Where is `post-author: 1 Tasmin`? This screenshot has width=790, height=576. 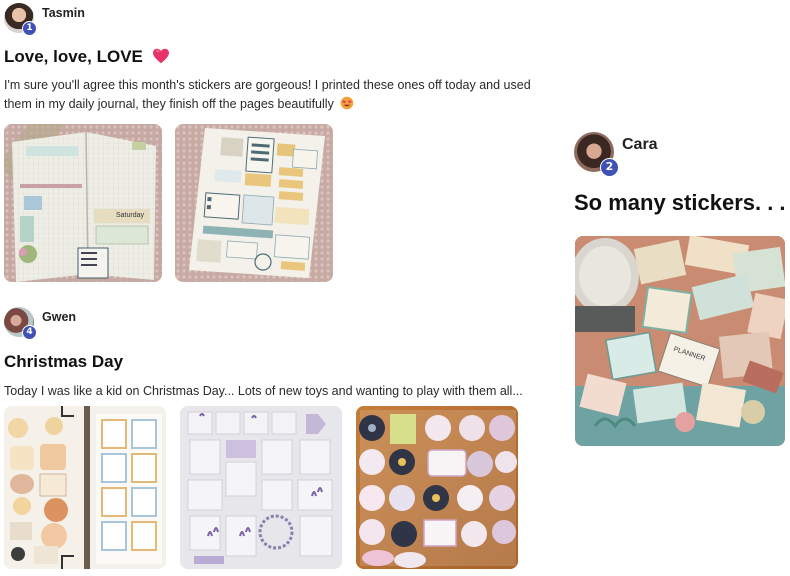 post-author: 1 Tasmin is located at coordinates (44, 19).